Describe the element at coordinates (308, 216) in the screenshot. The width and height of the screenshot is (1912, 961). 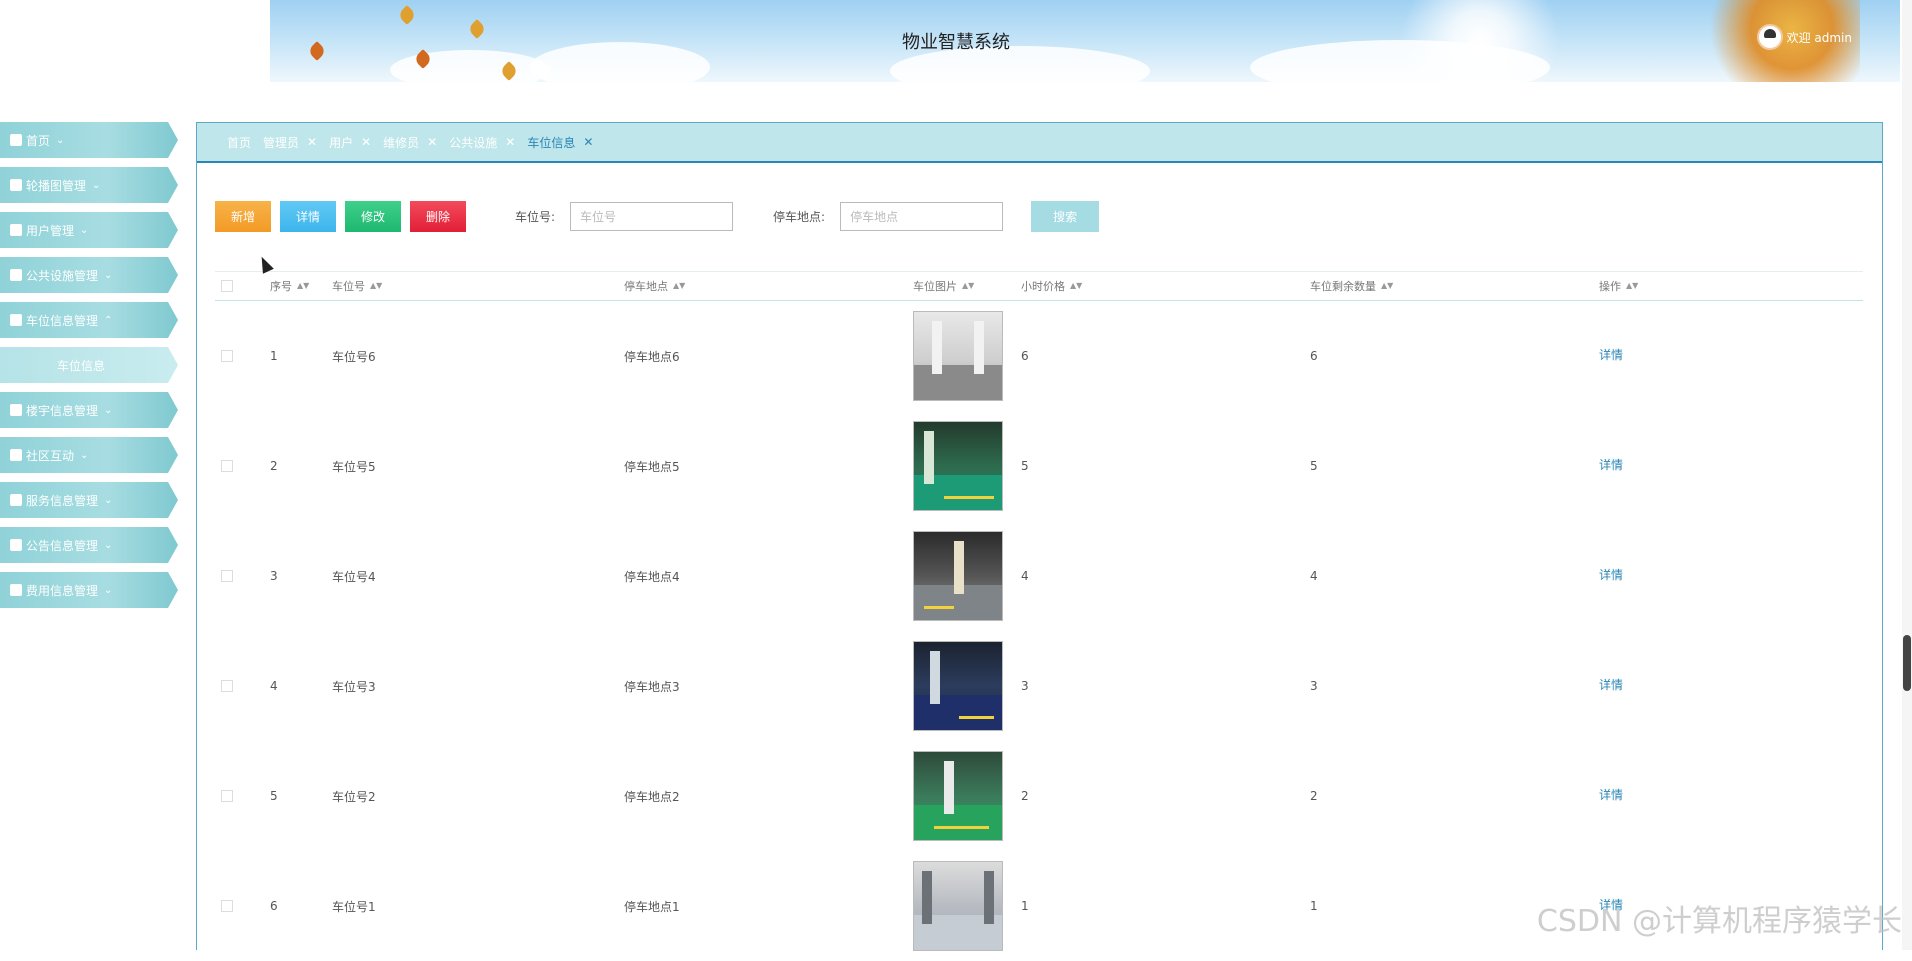
I see `detail-button: 详情` at that location.